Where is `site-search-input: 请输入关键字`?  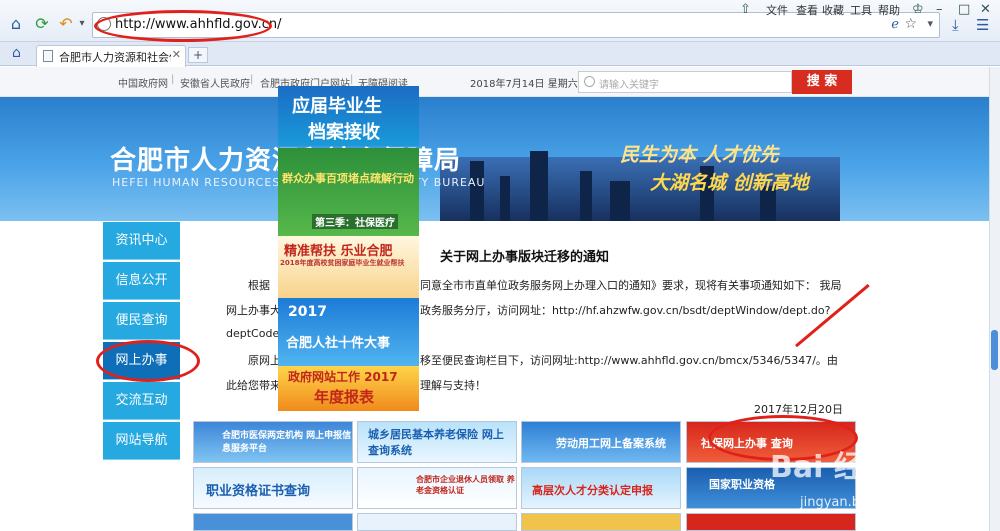 site-search-input: 请输入关键字 is located at coordinates (685, 82).